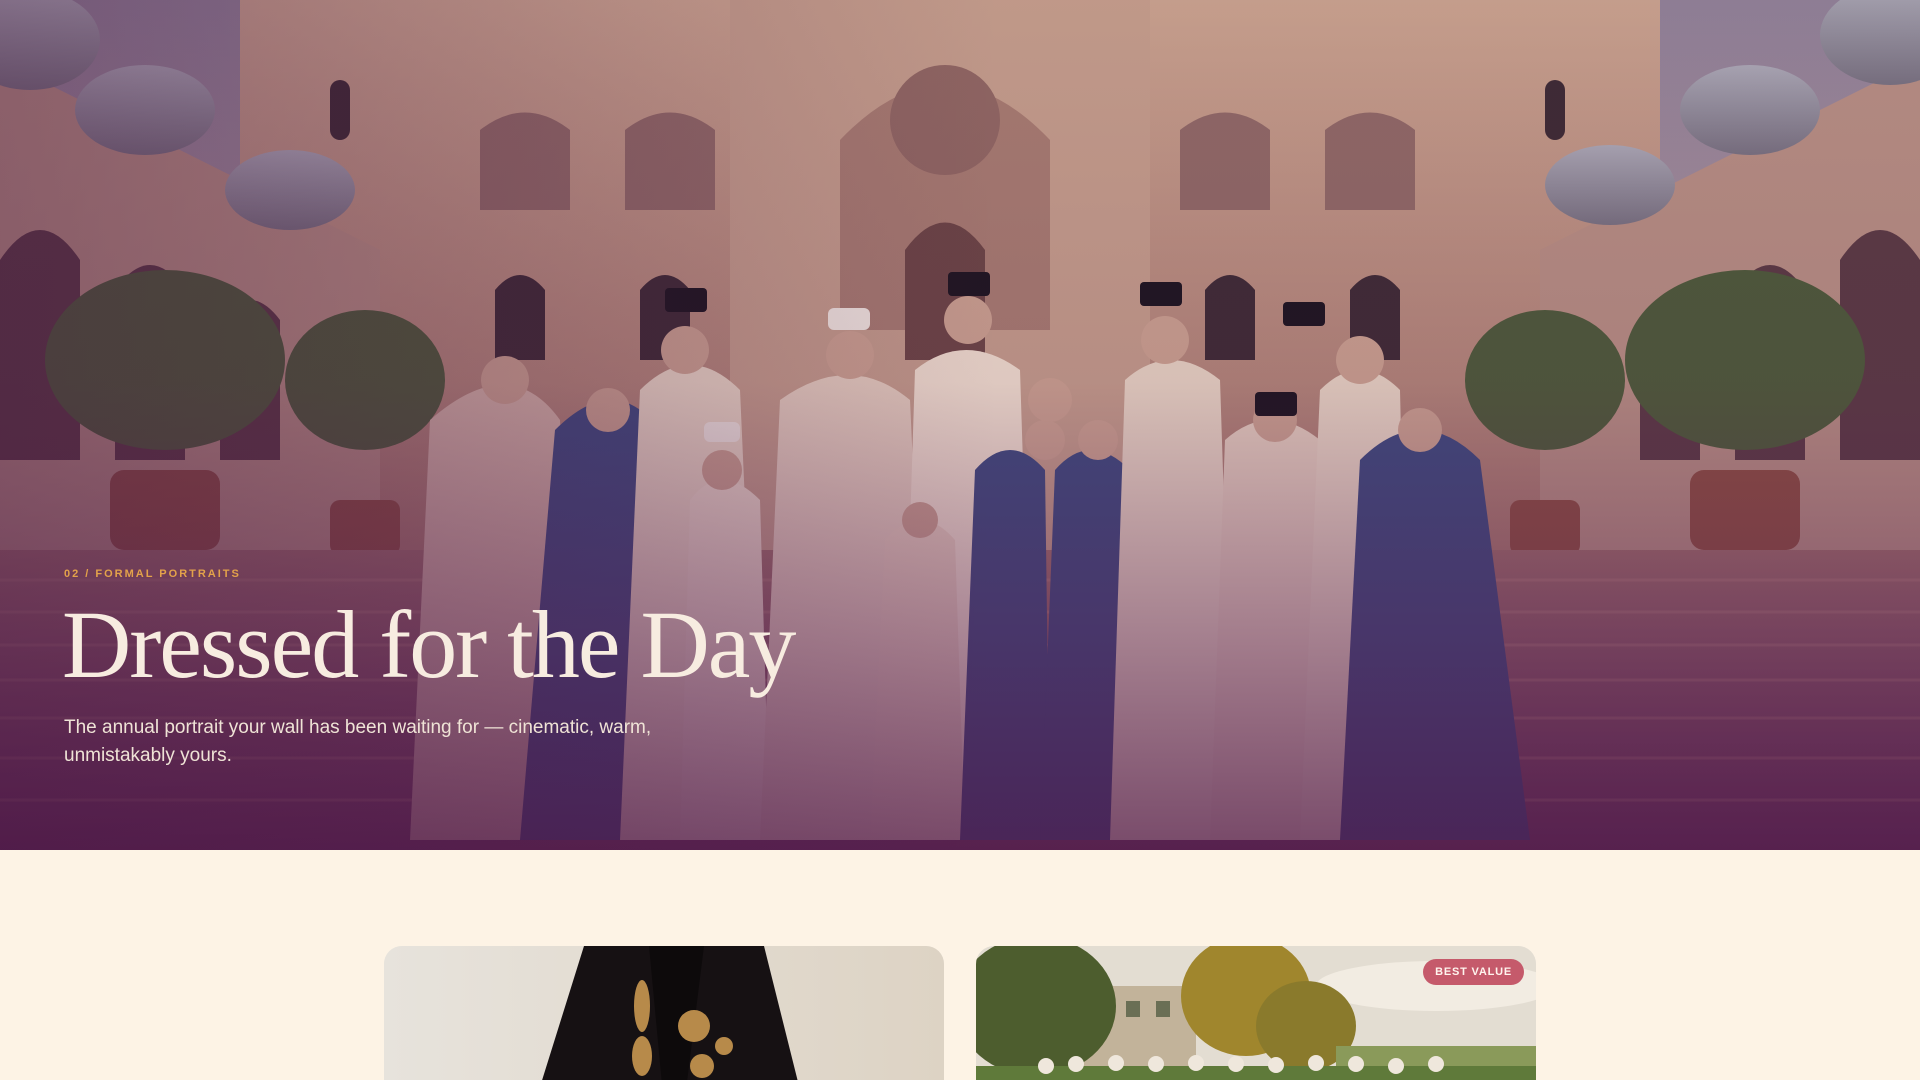 Image resolution: width=1920 pixels, height=1080 pixels. I want to click on hero-title: Dressed for the Day, so click(429, 644).